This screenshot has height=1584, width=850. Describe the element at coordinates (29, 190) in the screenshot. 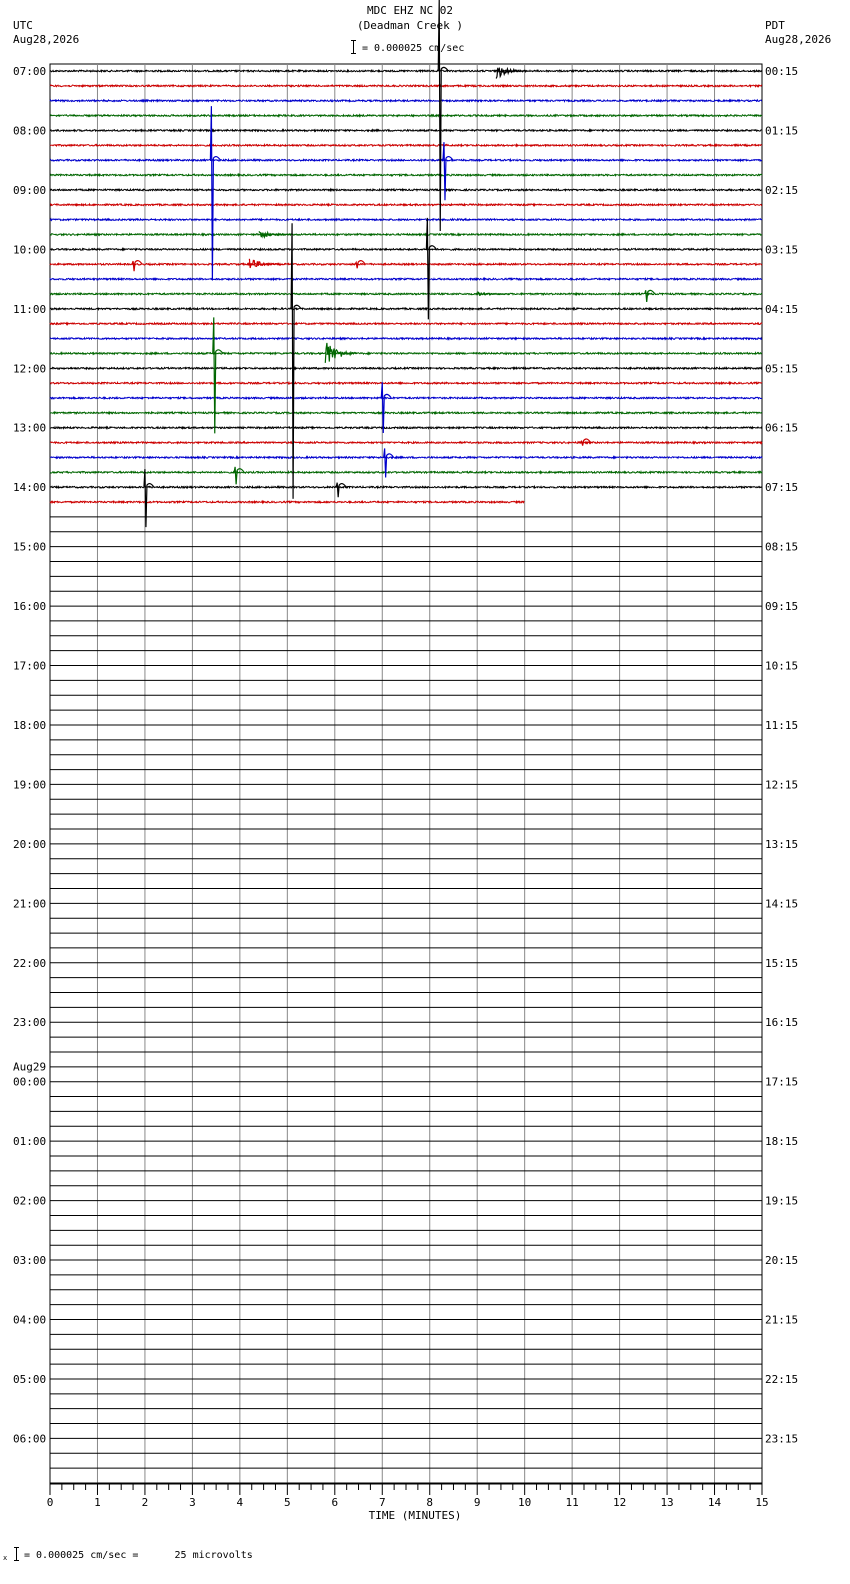

I see `utc-hour-label: 09:00` at that location.